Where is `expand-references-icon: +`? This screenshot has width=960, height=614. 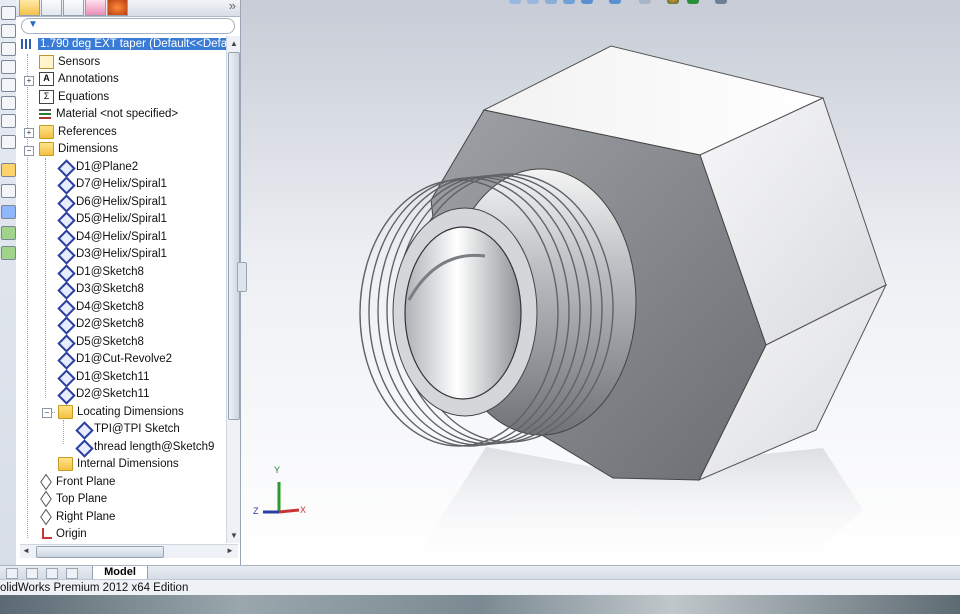 expand-references-icon: + is located at coordinates (29, 133).